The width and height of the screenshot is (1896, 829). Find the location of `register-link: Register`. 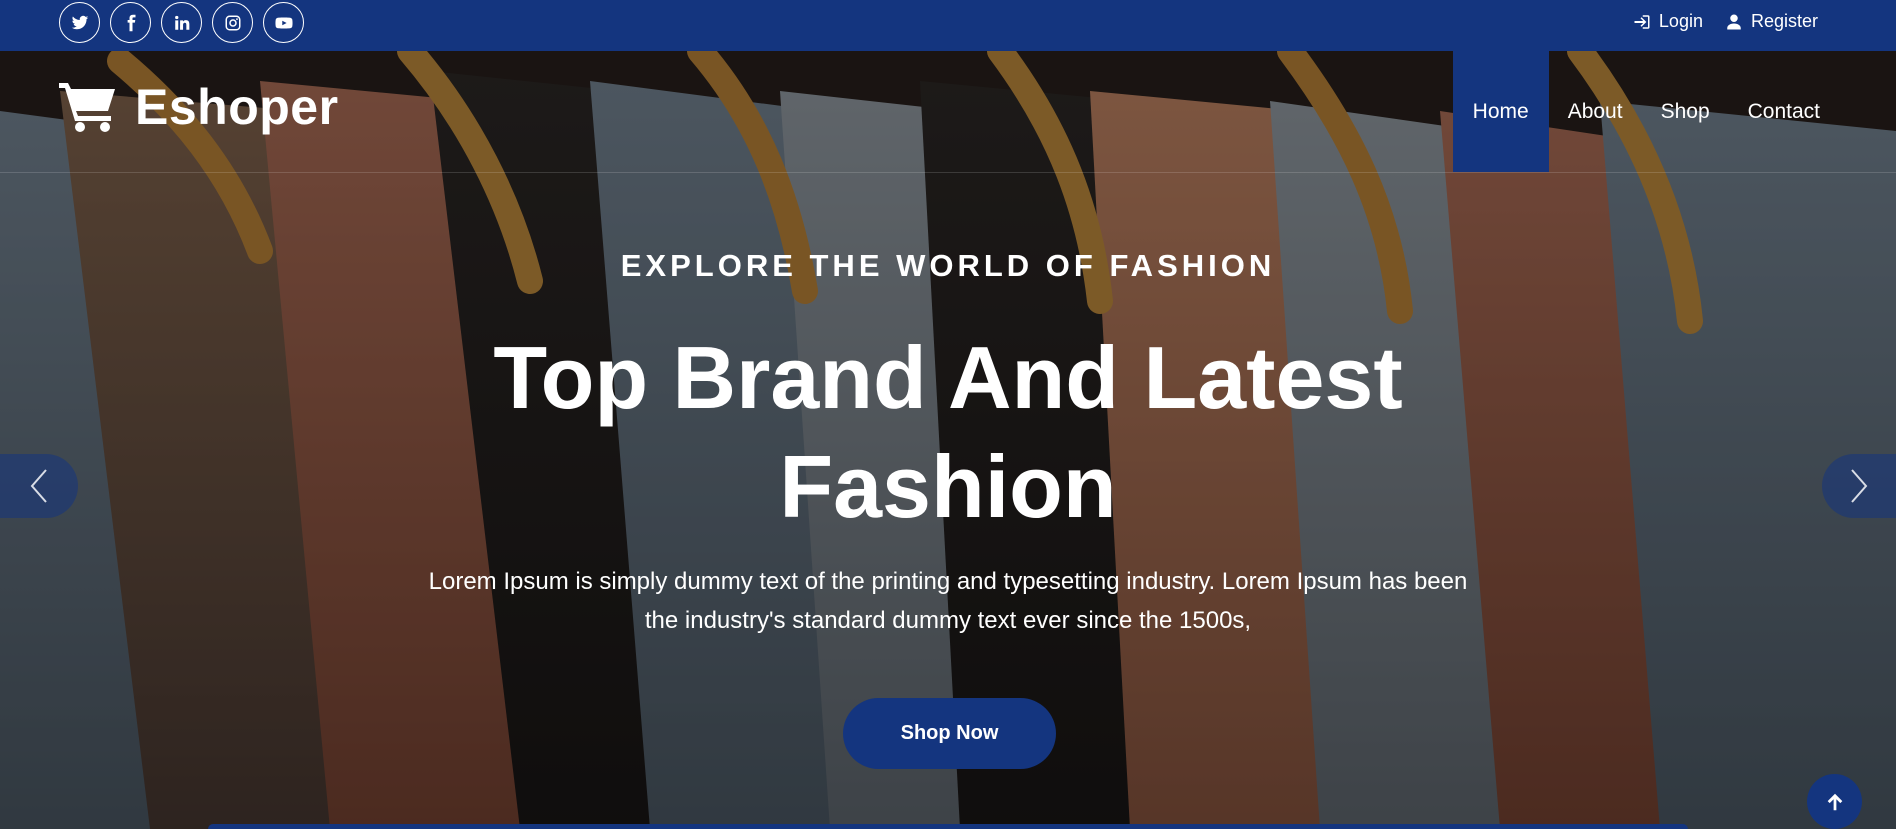

register-link: Register is located at coordinates (1771, 21).